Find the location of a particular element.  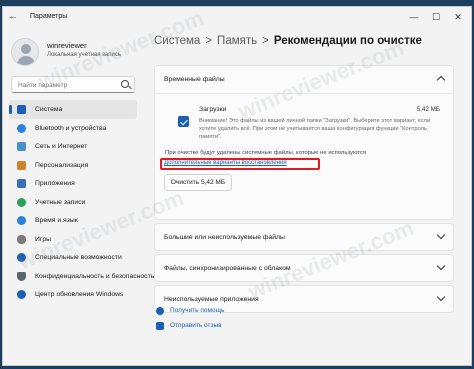

sidebar-item-gaming: Игры is located at coordinates (73, 239).